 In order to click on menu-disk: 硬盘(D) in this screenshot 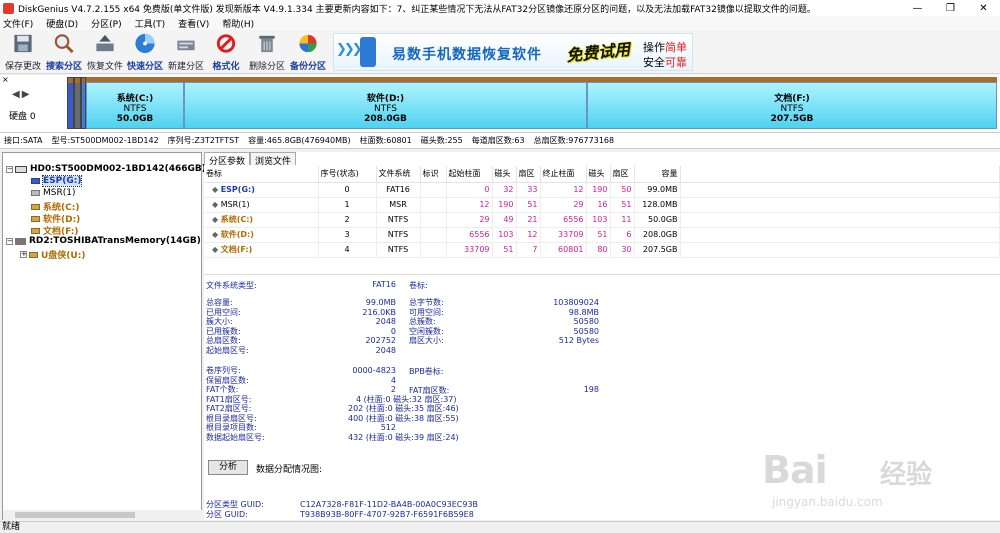, I will do `click(62, 23)`.